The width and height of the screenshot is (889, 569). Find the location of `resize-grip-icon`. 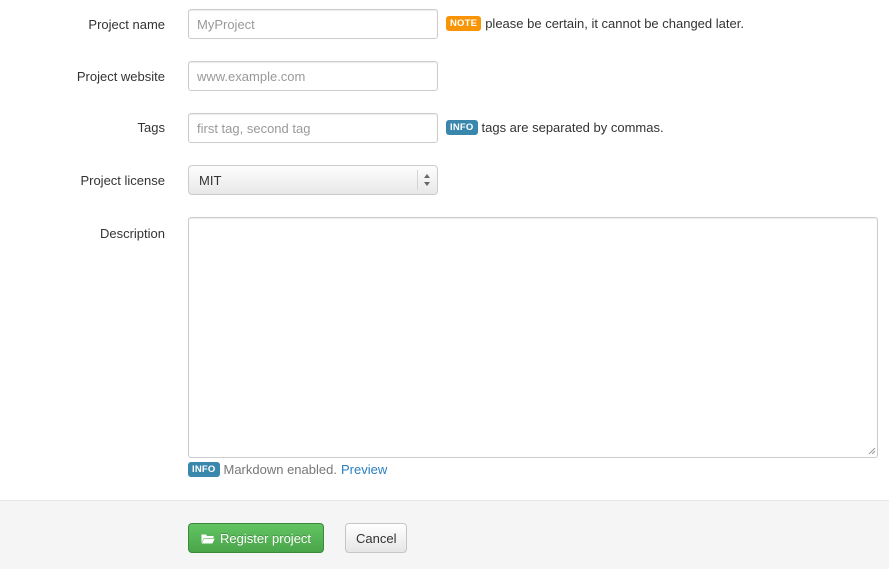

resize-grip-icon is located at coordinates (872, 451).